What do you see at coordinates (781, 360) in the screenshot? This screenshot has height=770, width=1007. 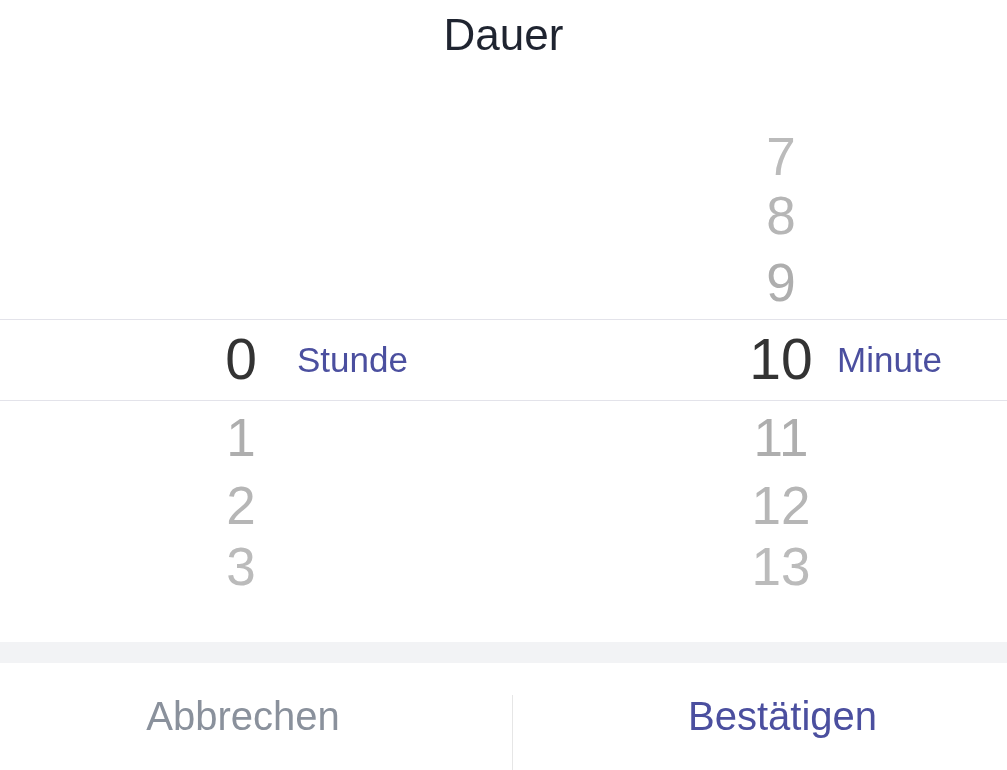 I see `picker-number: 10` at bounding box center [781, 360].